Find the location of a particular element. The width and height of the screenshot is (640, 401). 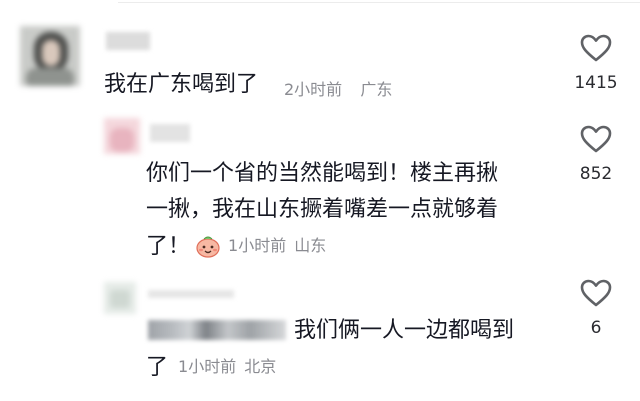

comment-line: 了！ 1小时前 山东 is located at coordinates (351, 246).